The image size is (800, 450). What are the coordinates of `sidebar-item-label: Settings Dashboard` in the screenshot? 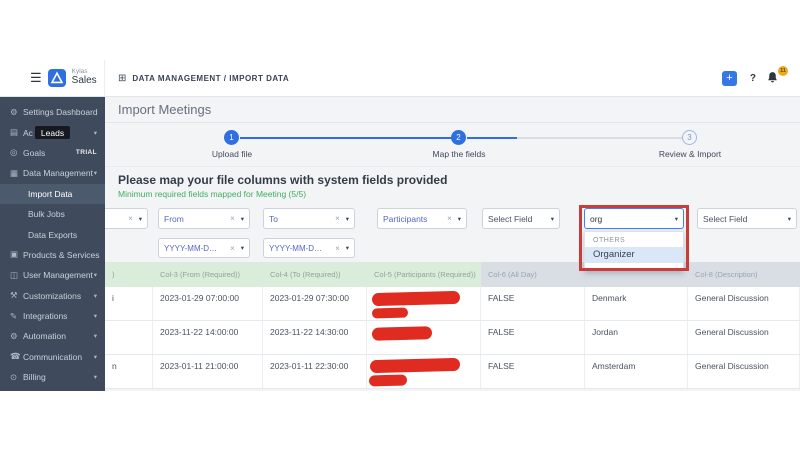 It's located at (60, 112).